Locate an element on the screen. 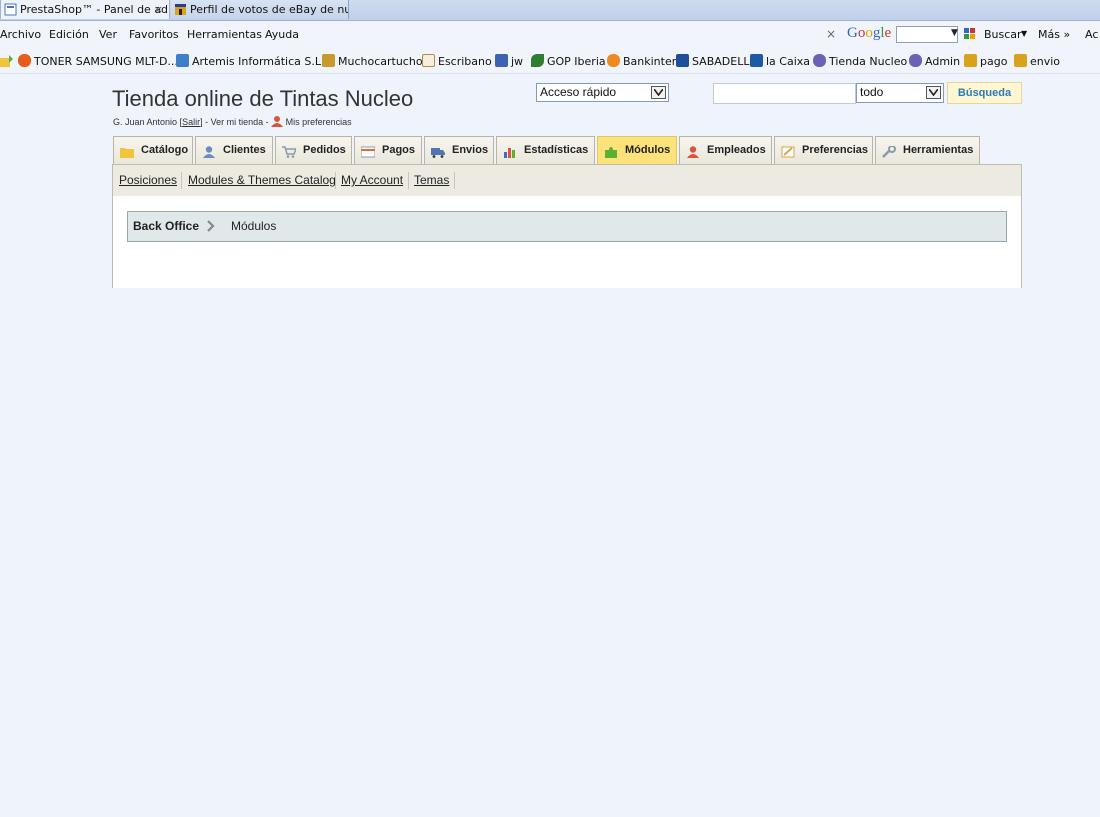 Image resolution: width=1100 pixels, height=817 pixels. menu-herramientas: Herramientas is located at coordinates (224, 34).